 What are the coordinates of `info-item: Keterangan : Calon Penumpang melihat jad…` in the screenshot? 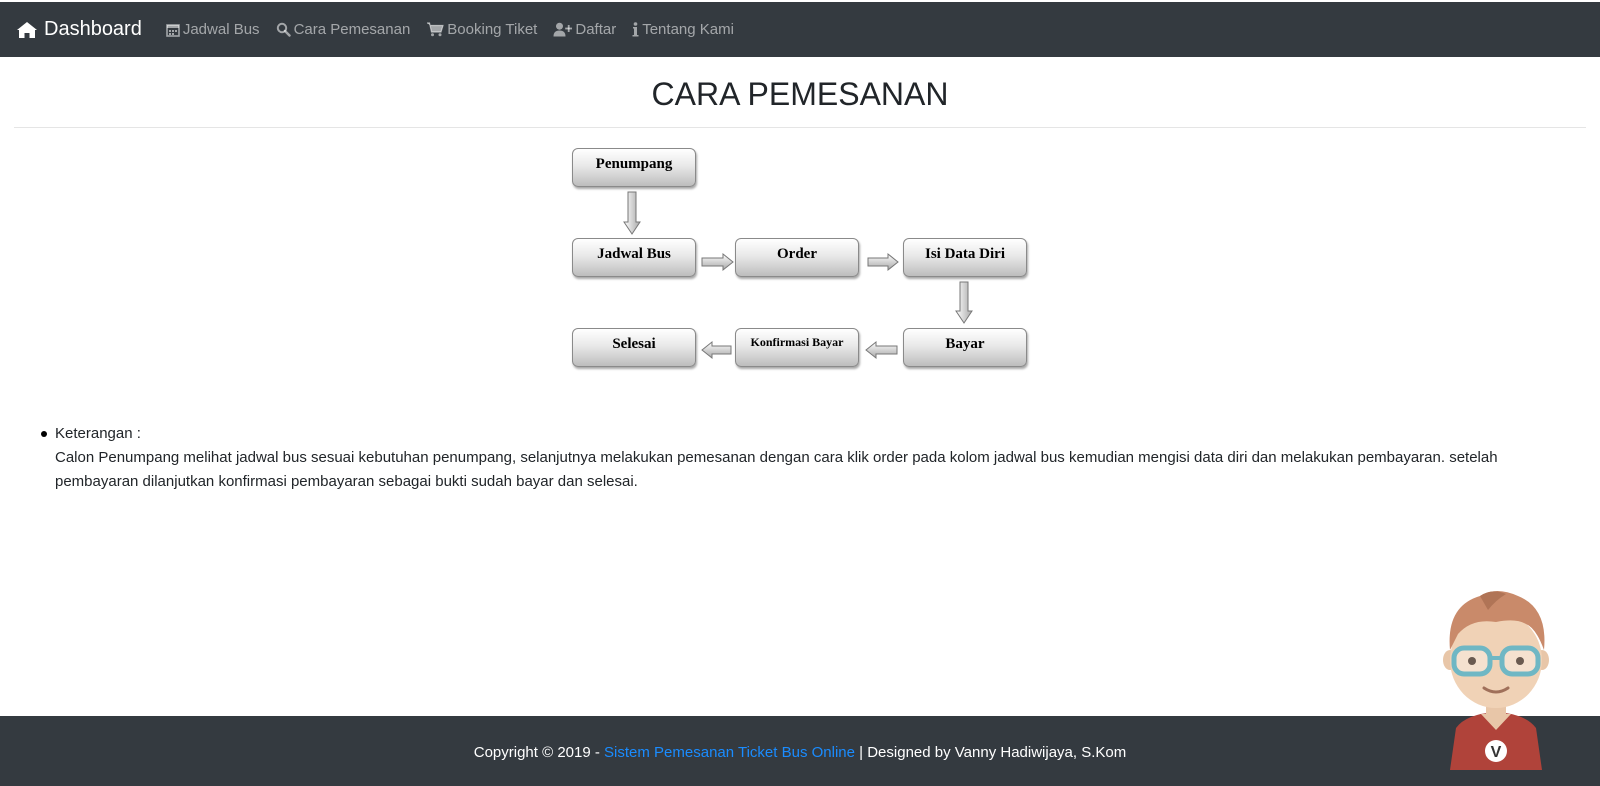 It's located at (808, 458).